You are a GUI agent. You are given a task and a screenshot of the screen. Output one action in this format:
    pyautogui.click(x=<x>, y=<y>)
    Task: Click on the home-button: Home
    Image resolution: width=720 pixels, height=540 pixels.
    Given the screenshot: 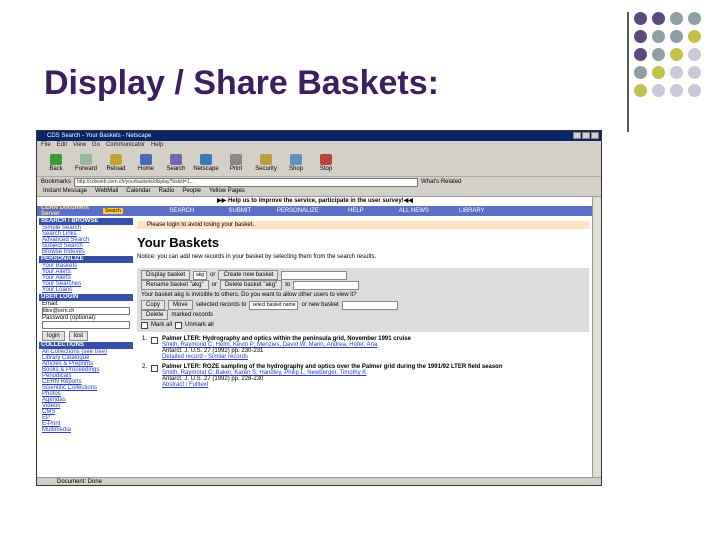 What is the action you would take?
    pyautogui.click(x=146, y=163)
    